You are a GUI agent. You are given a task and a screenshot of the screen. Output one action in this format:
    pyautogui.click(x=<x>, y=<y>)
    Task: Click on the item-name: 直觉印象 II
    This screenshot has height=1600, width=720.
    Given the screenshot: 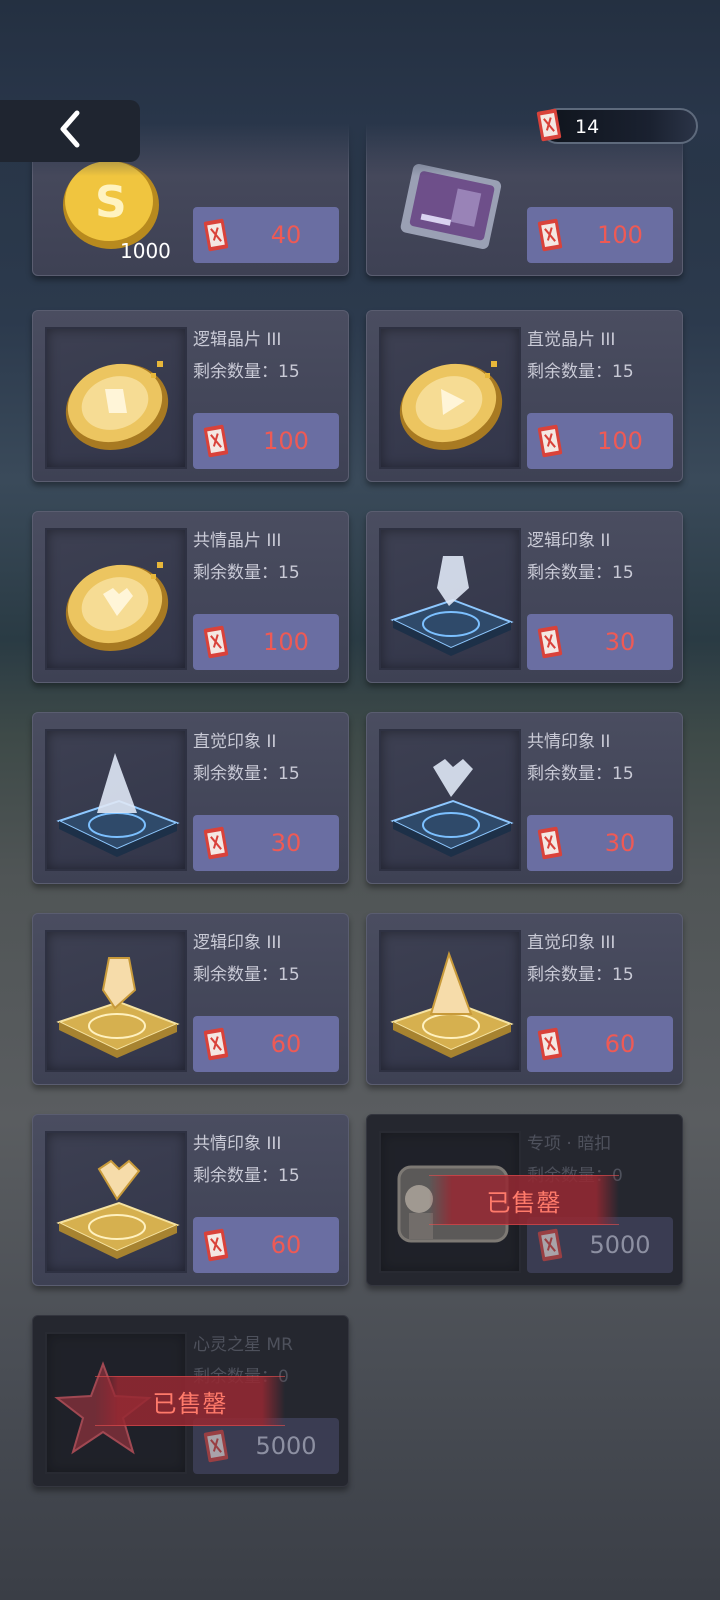 What is the action you would take?
    pyautogui.click(x=235, y=742)
    